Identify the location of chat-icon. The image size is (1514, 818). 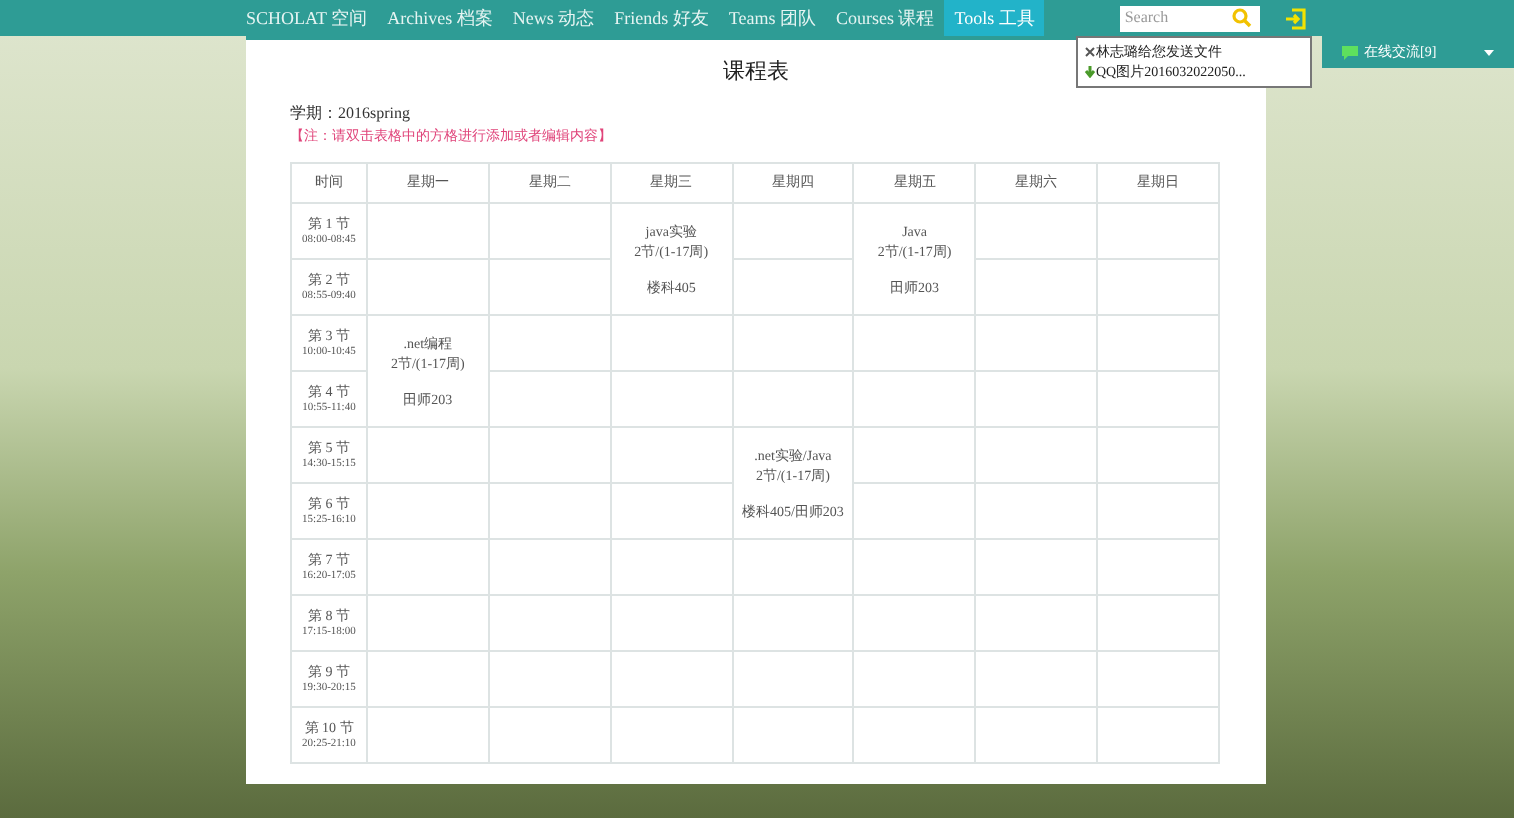
(1350, 52).